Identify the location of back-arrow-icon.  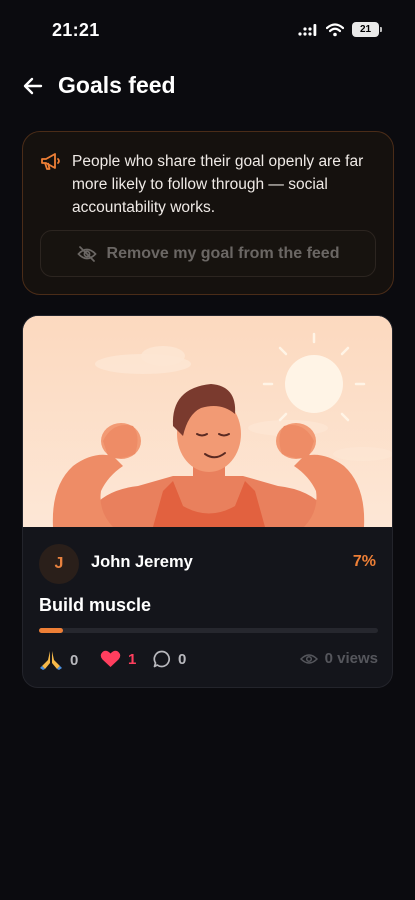
(33, 86).